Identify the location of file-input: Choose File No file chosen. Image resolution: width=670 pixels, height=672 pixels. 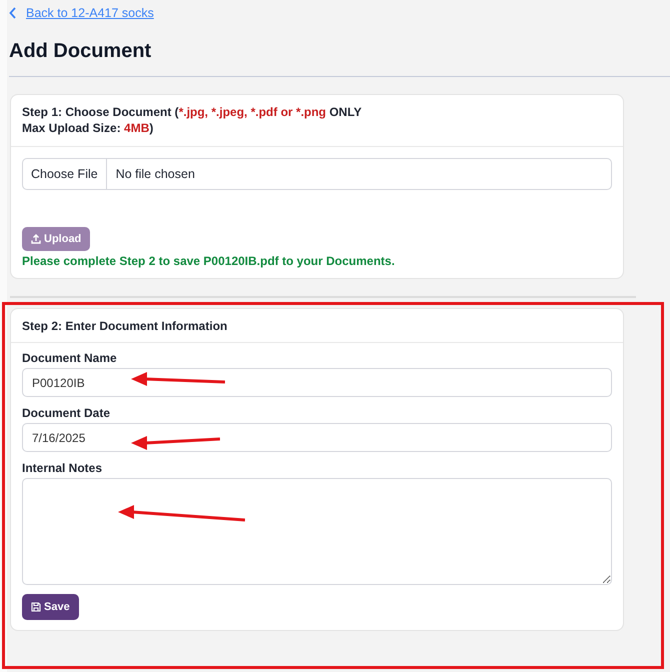
(317, 174).